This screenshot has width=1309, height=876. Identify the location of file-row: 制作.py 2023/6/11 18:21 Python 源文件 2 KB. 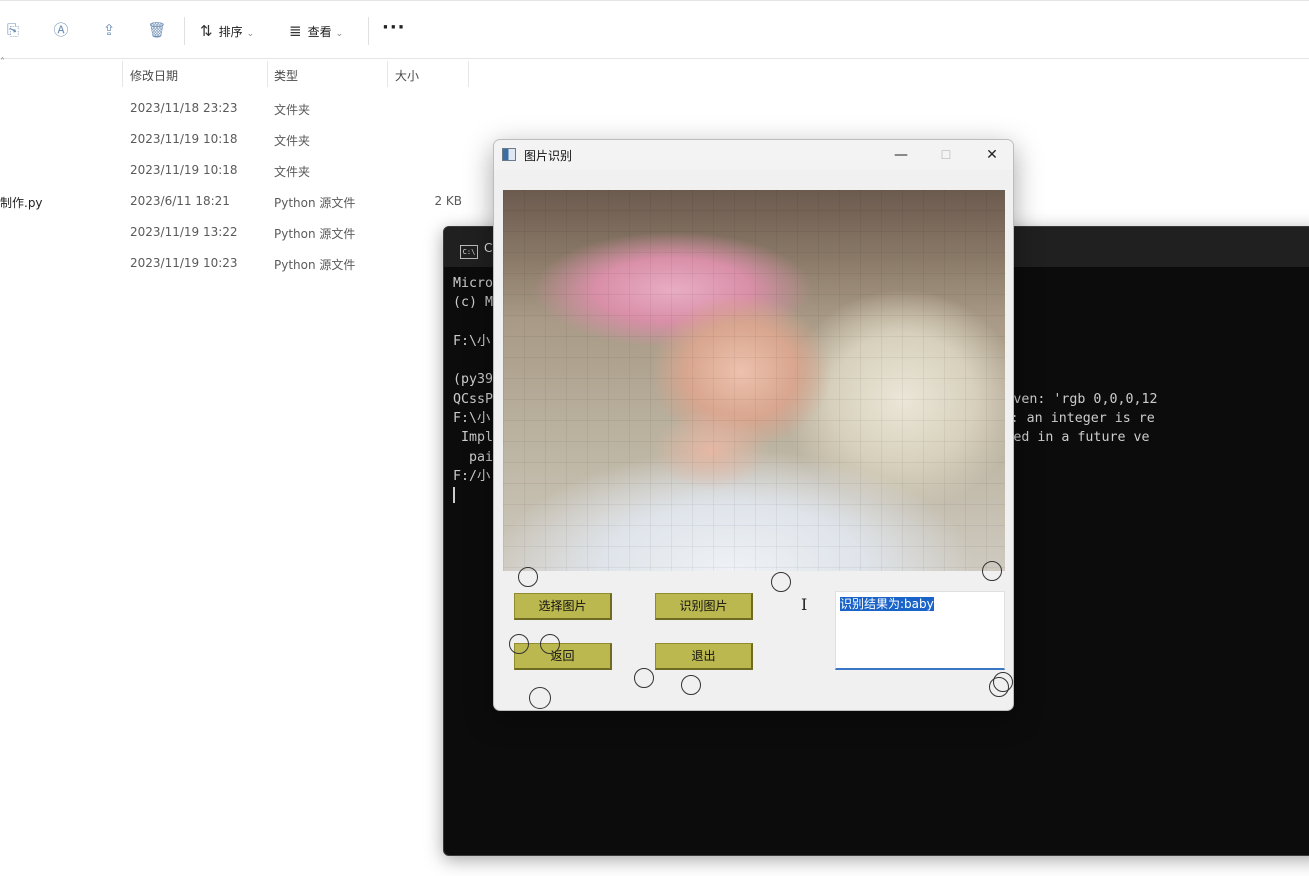
(250, 201).